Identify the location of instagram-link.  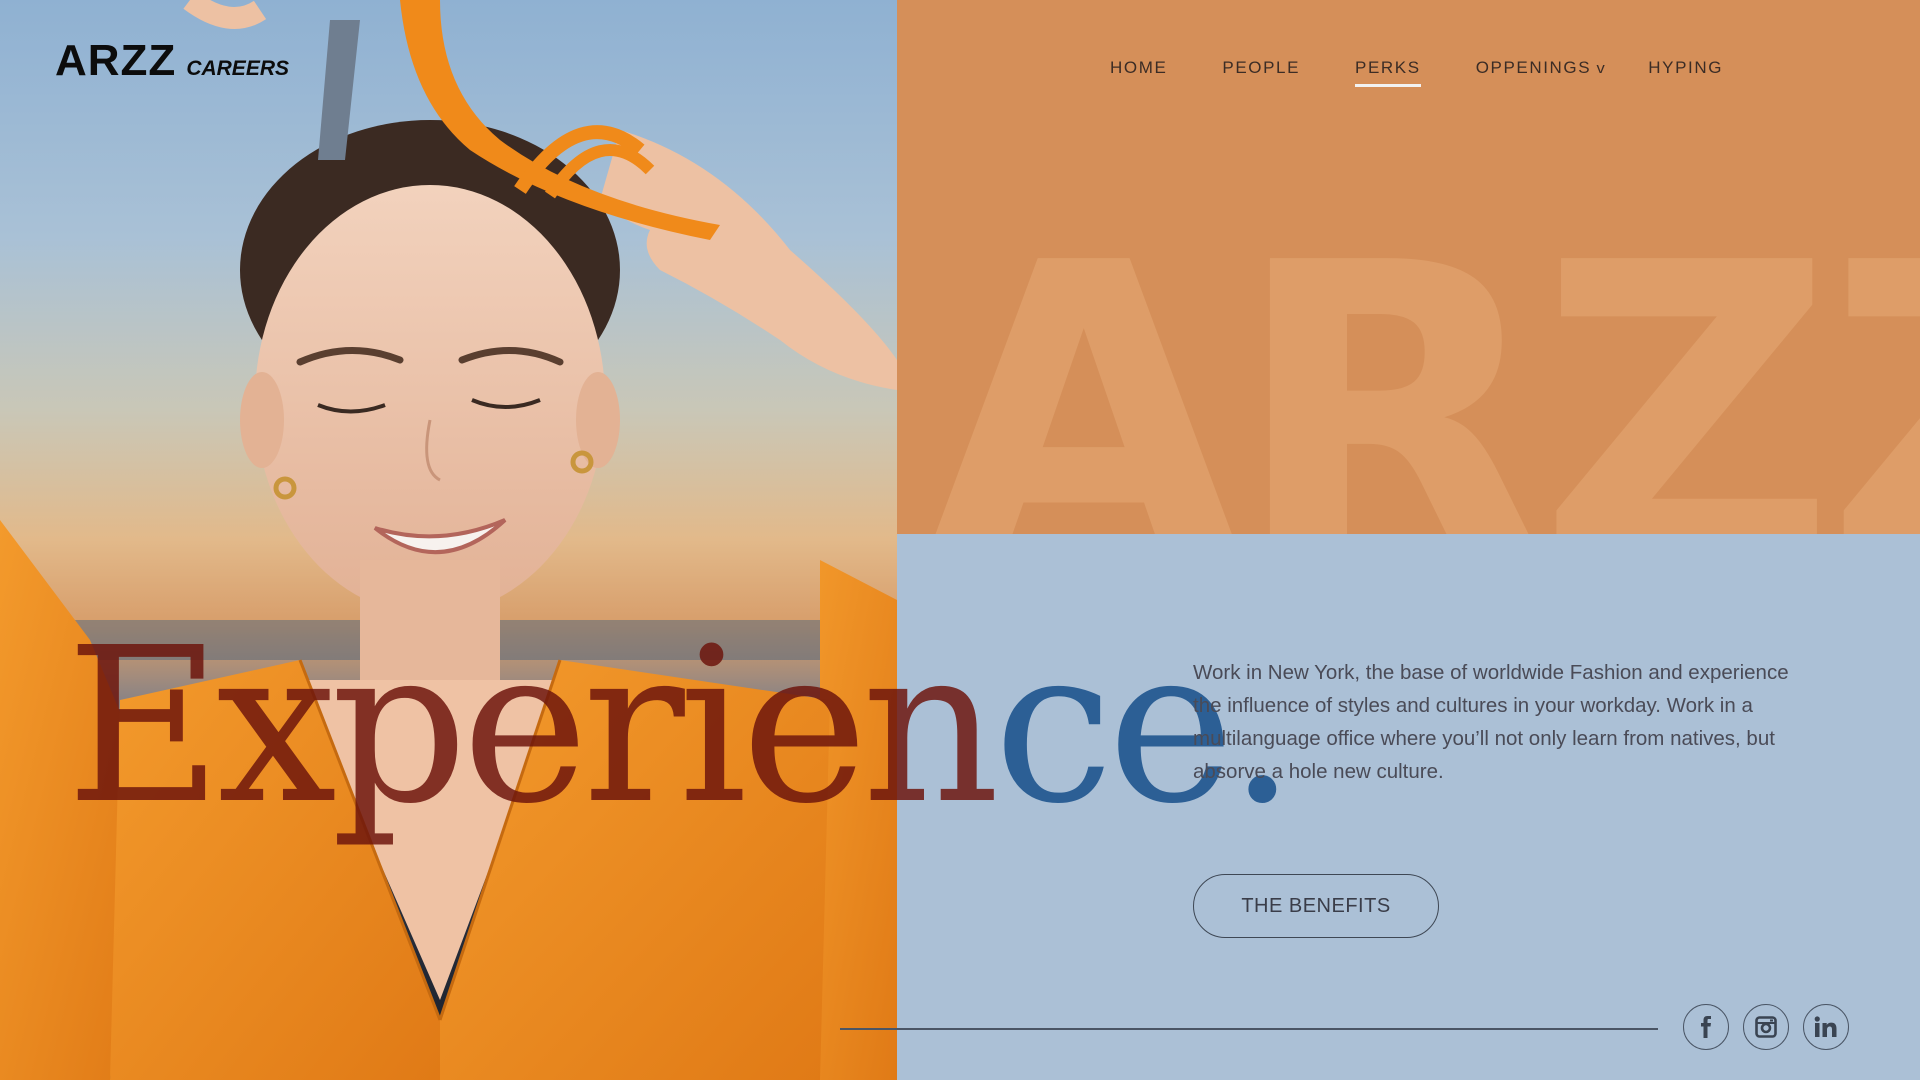
(1766, 1027).